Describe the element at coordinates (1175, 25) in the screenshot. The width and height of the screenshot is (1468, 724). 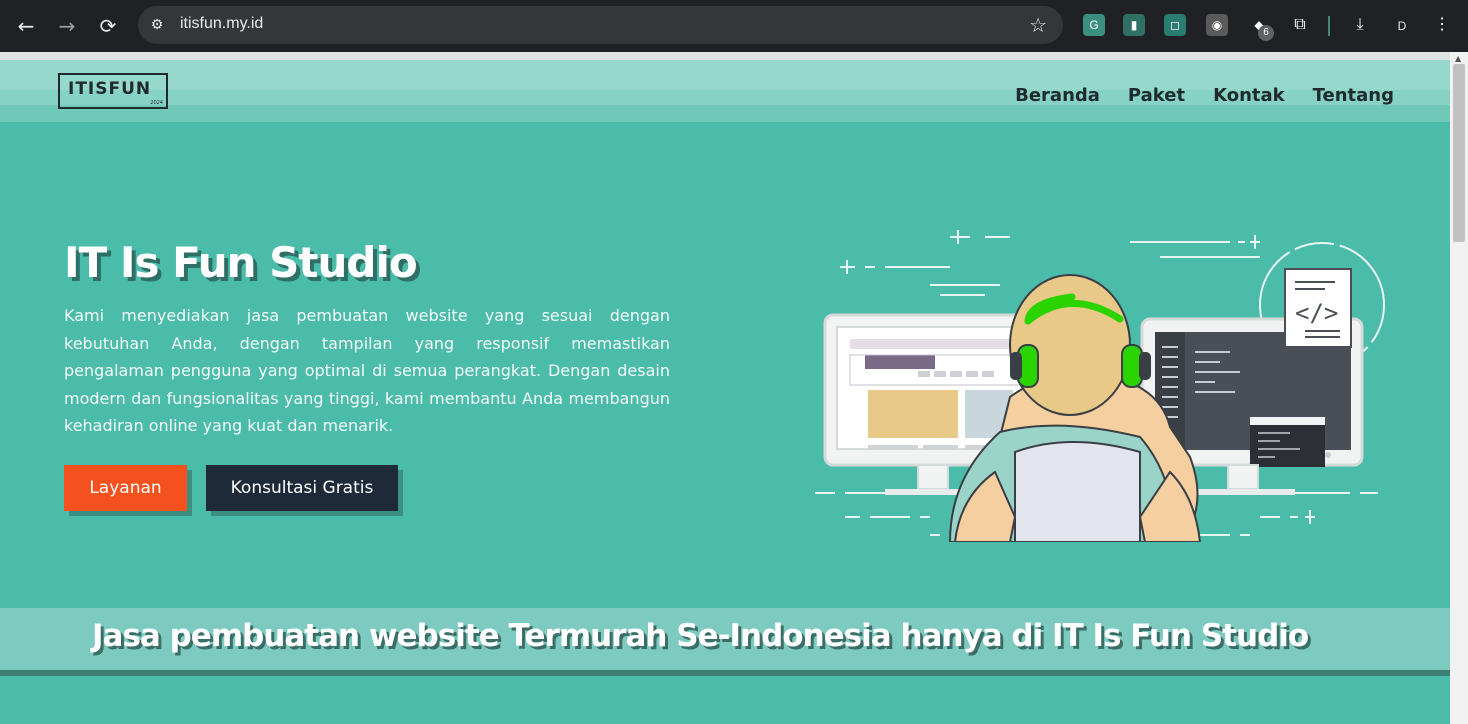
I see `screenshot-extension-icon: ◻` at that location.